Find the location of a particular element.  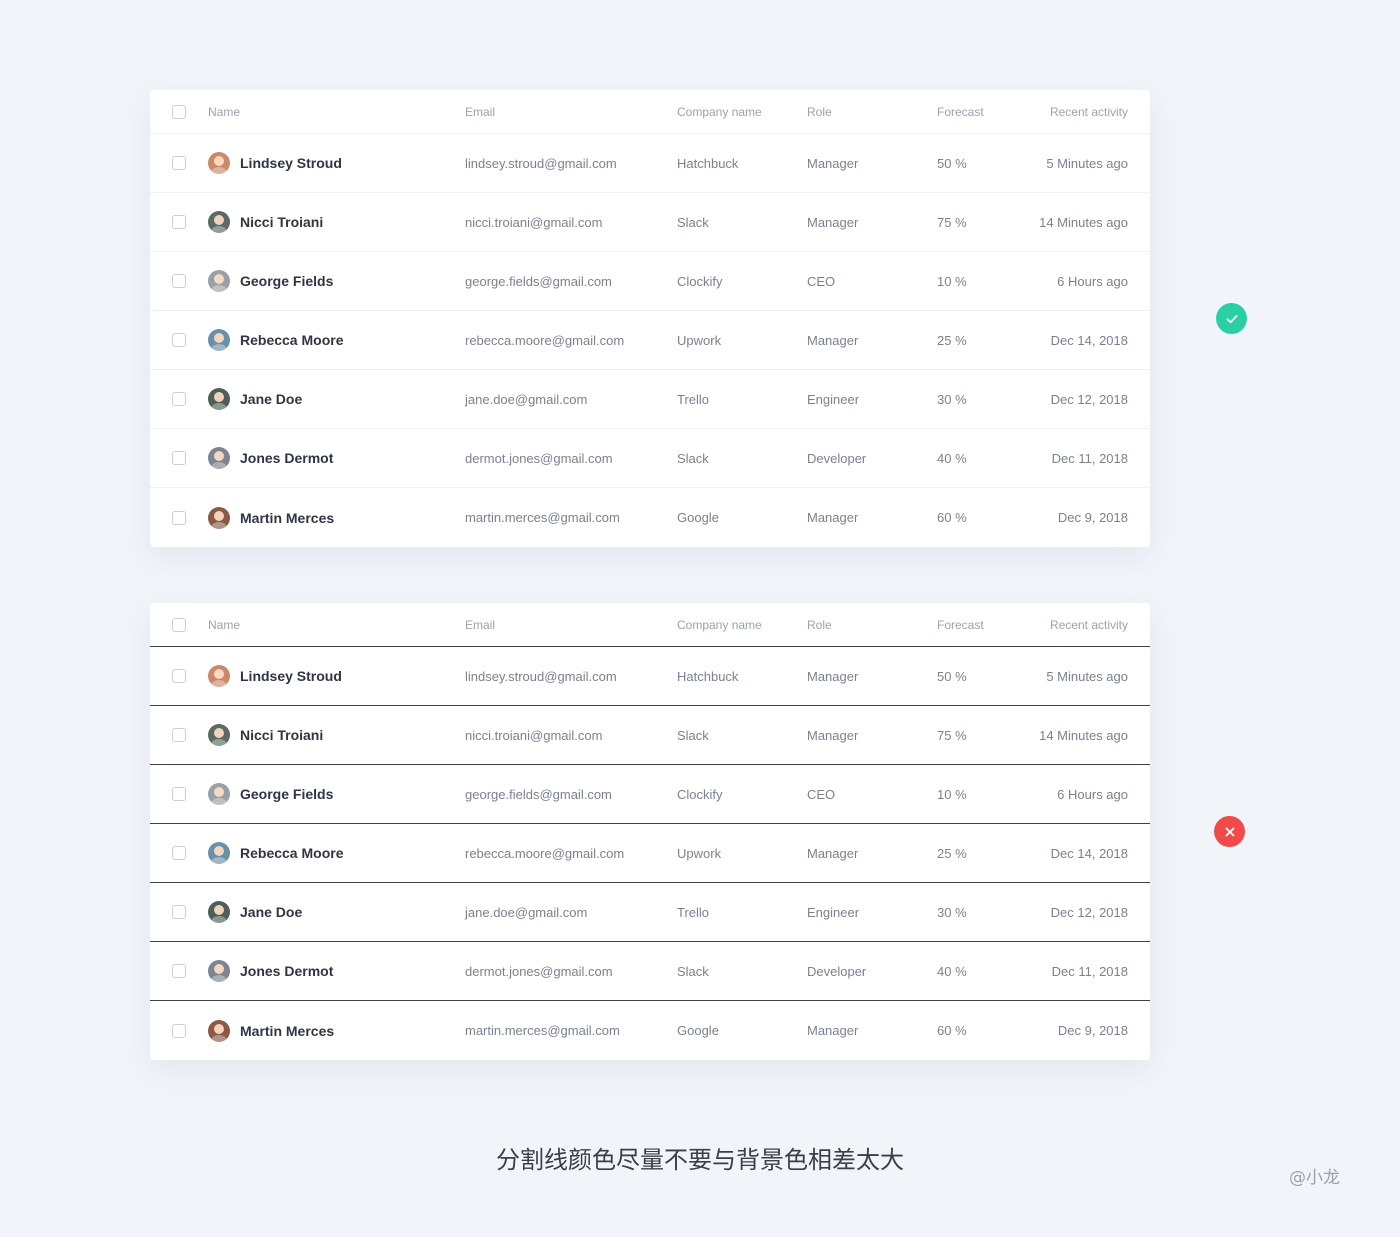

recent-activity-cell: Dec 12, 2018 is located at coordinates (1089, 912).